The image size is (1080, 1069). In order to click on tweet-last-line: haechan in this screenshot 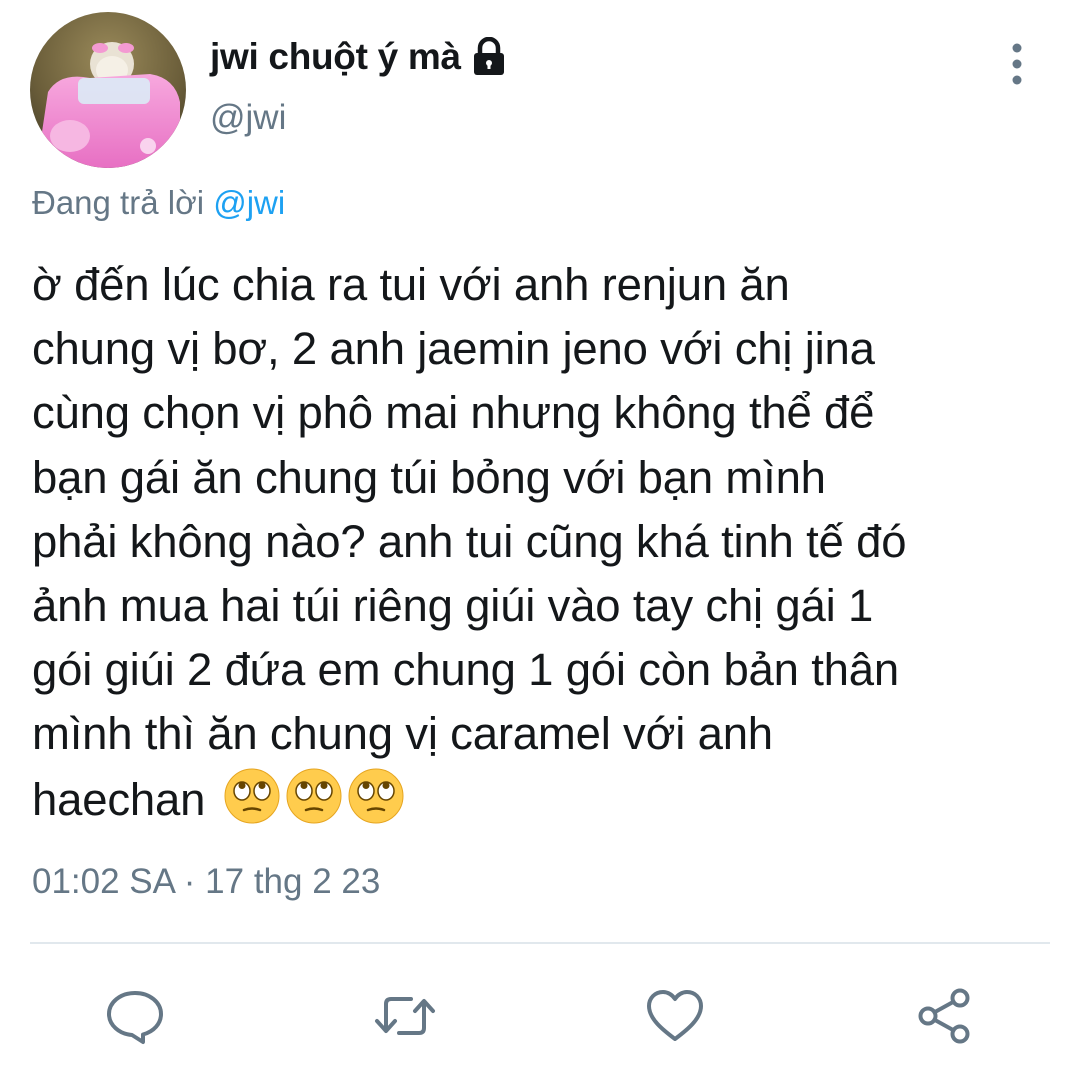, I will do `click(552, 799)`.